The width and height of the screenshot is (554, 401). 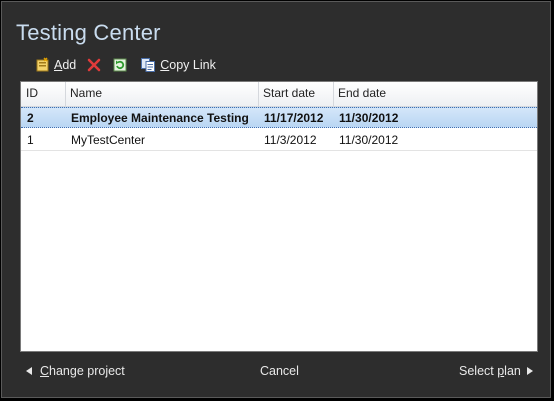 I want to click on select-plan-pre: Select, so click(x=478, y=371).